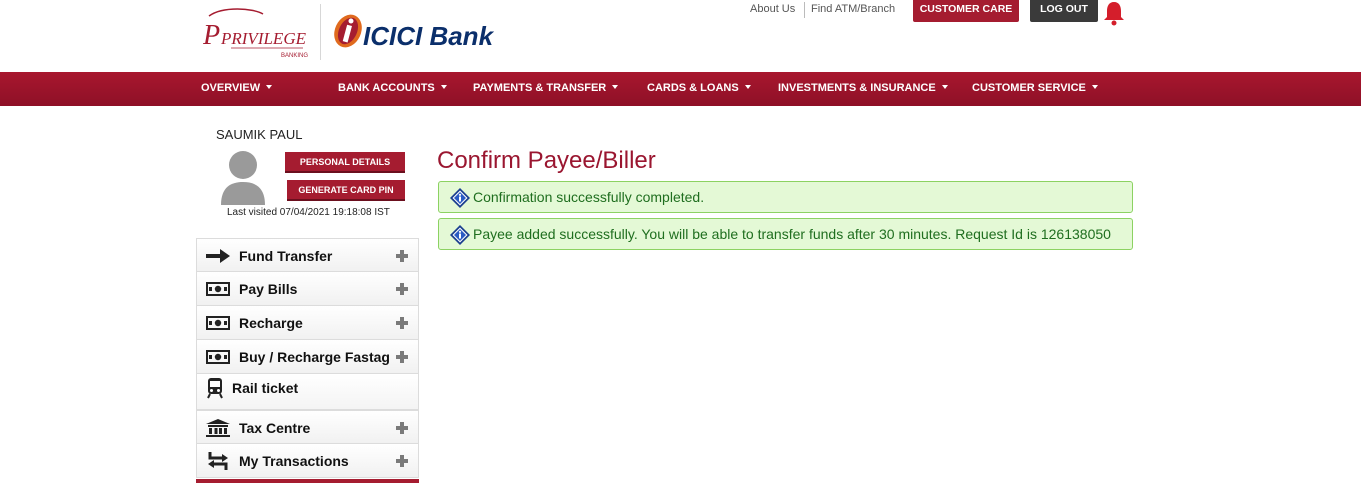 Image resolution: width=1361 pixels, height=483 pixels. Describe the element at coordinates (429, 35) in the screenshot. I see `svg-text: ICICI Bank` at that location.